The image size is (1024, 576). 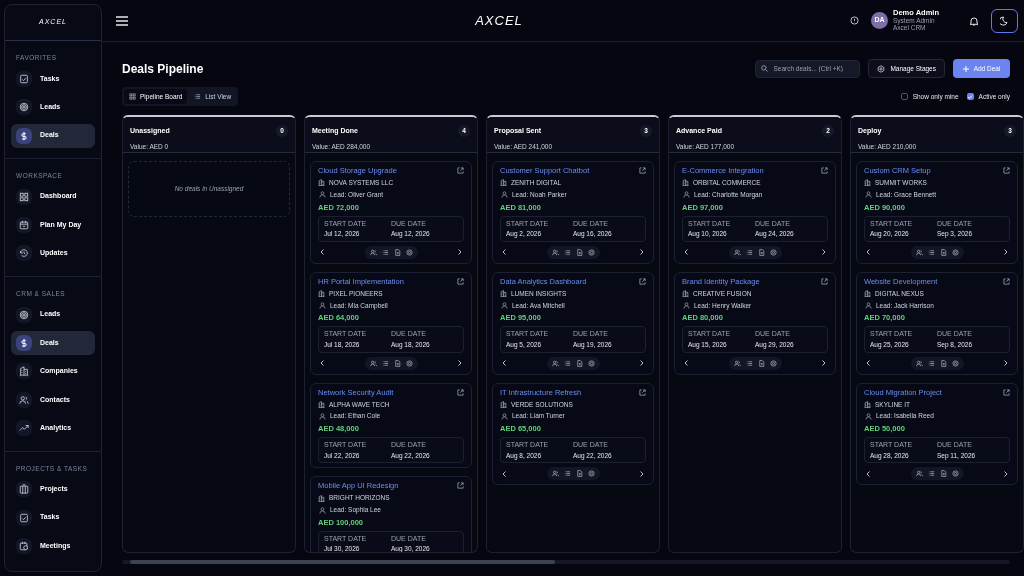 I want to click on theme-toggle-button, so click(x=1004, y=20).